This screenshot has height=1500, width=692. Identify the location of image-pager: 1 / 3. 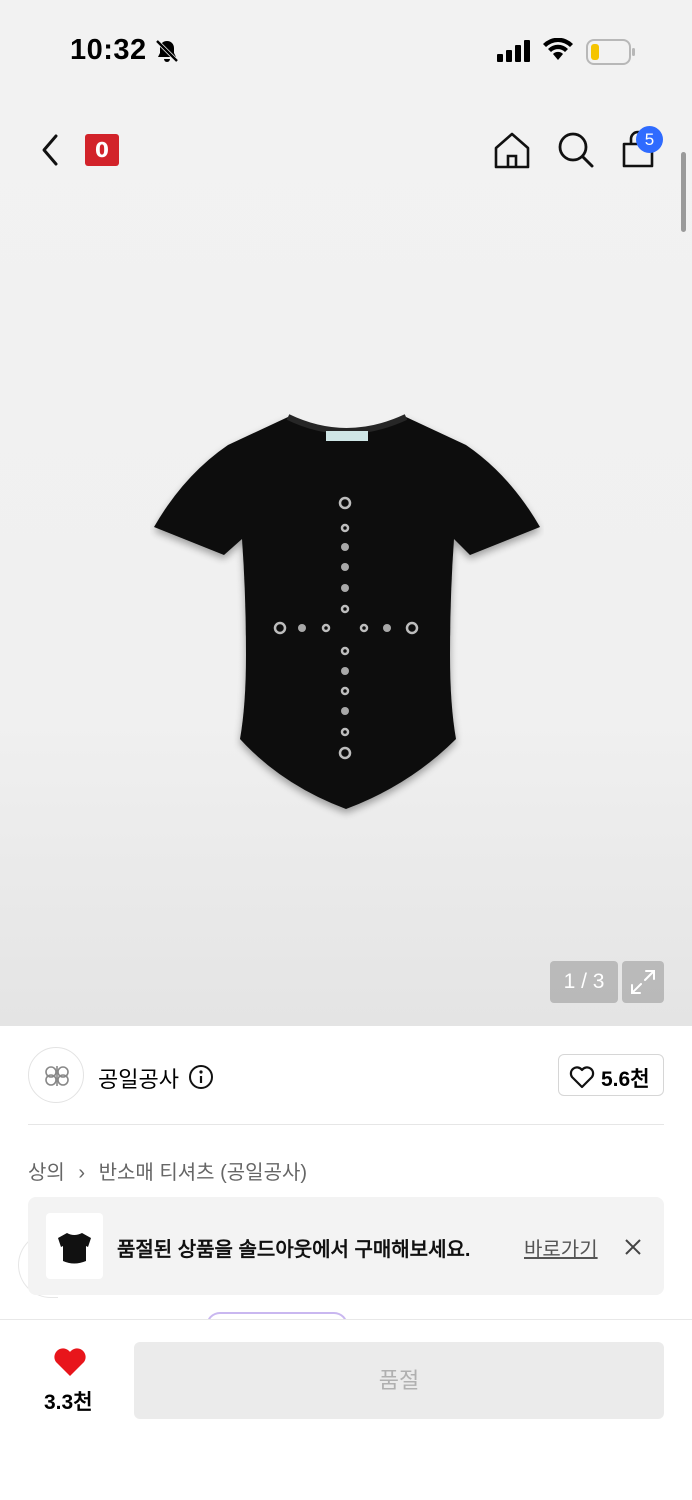
(584, 982).